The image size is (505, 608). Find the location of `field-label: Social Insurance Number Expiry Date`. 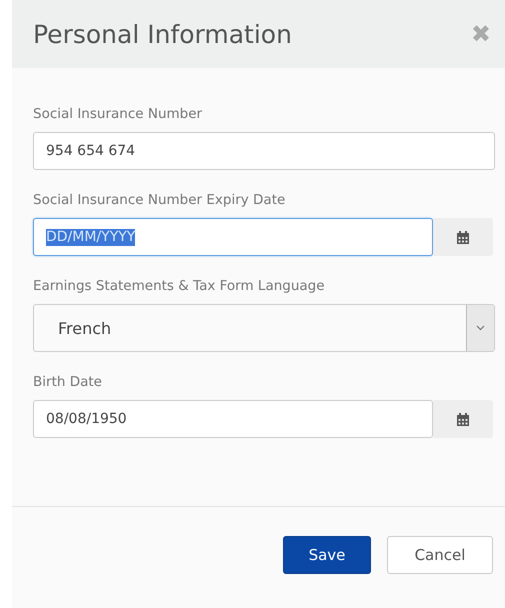

field-label: Social Insurance Number Expiry Date is located at coordinates (159, 200).